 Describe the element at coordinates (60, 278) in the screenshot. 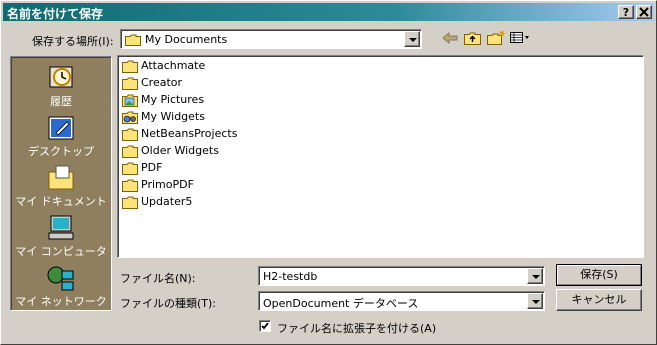

I see `my-network-icon` at that location.